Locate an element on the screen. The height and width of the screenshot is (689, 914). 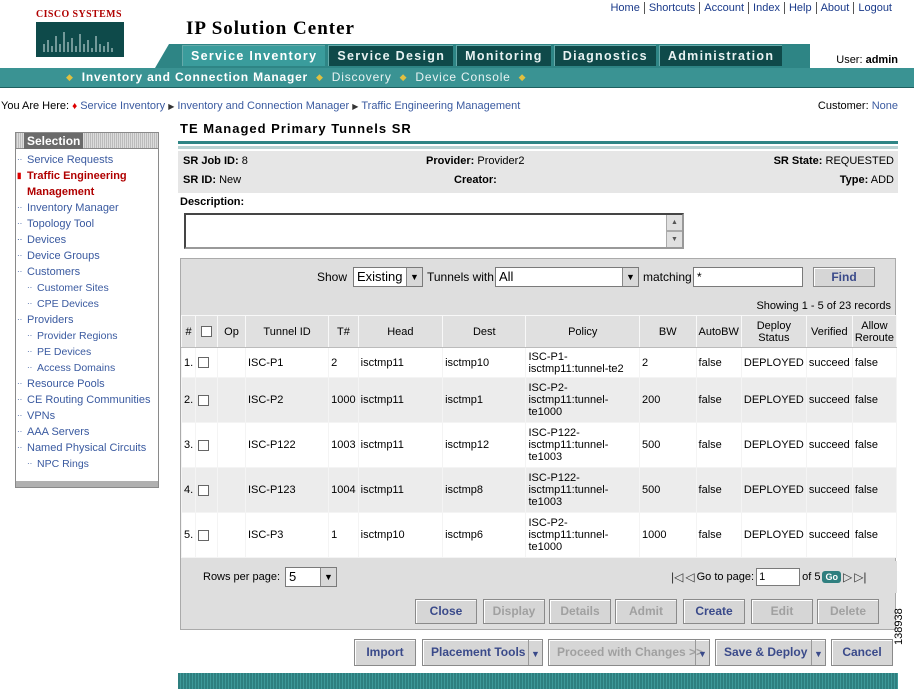
next-page-icon: ▷ is located at coordinates (847, 577).